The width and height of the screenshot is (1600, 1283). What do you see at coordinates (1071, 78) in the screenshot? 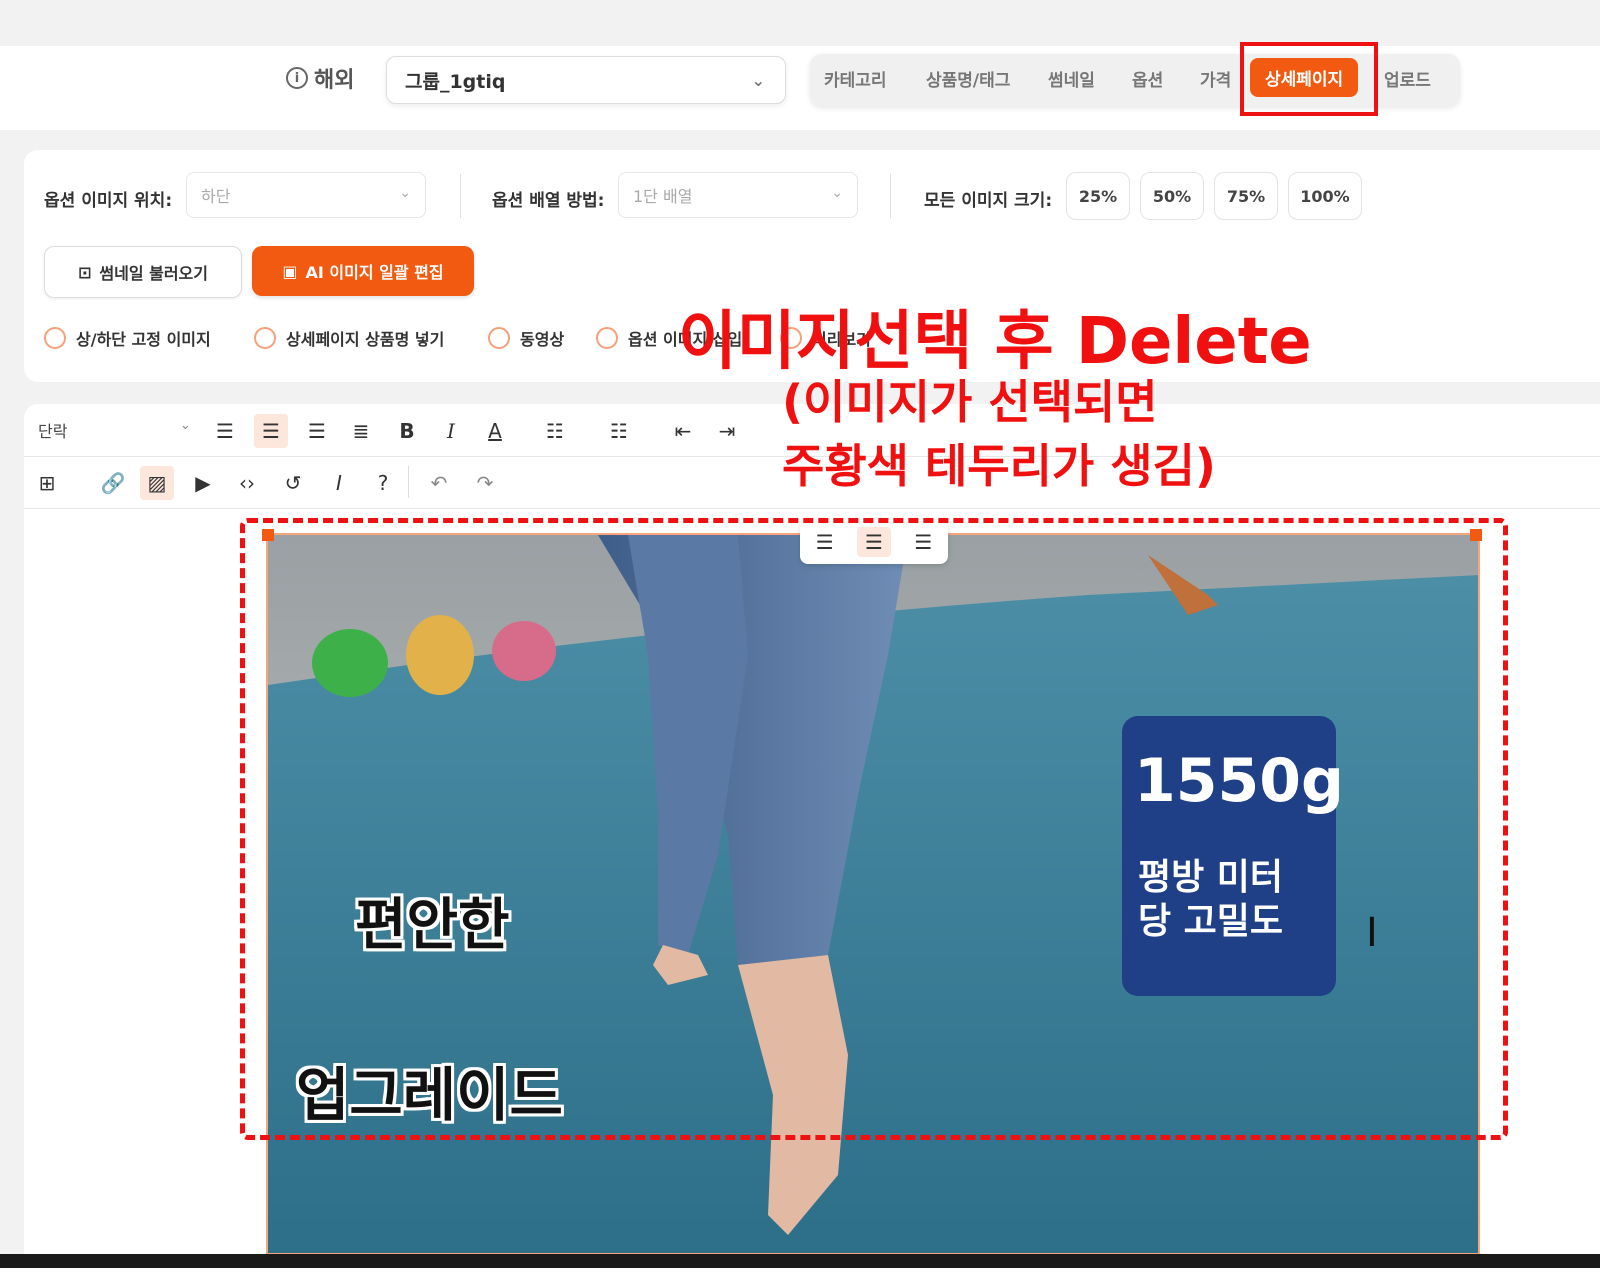
I see `tab-thumbnail: 썸네일` at bounding box center [1071, 78].